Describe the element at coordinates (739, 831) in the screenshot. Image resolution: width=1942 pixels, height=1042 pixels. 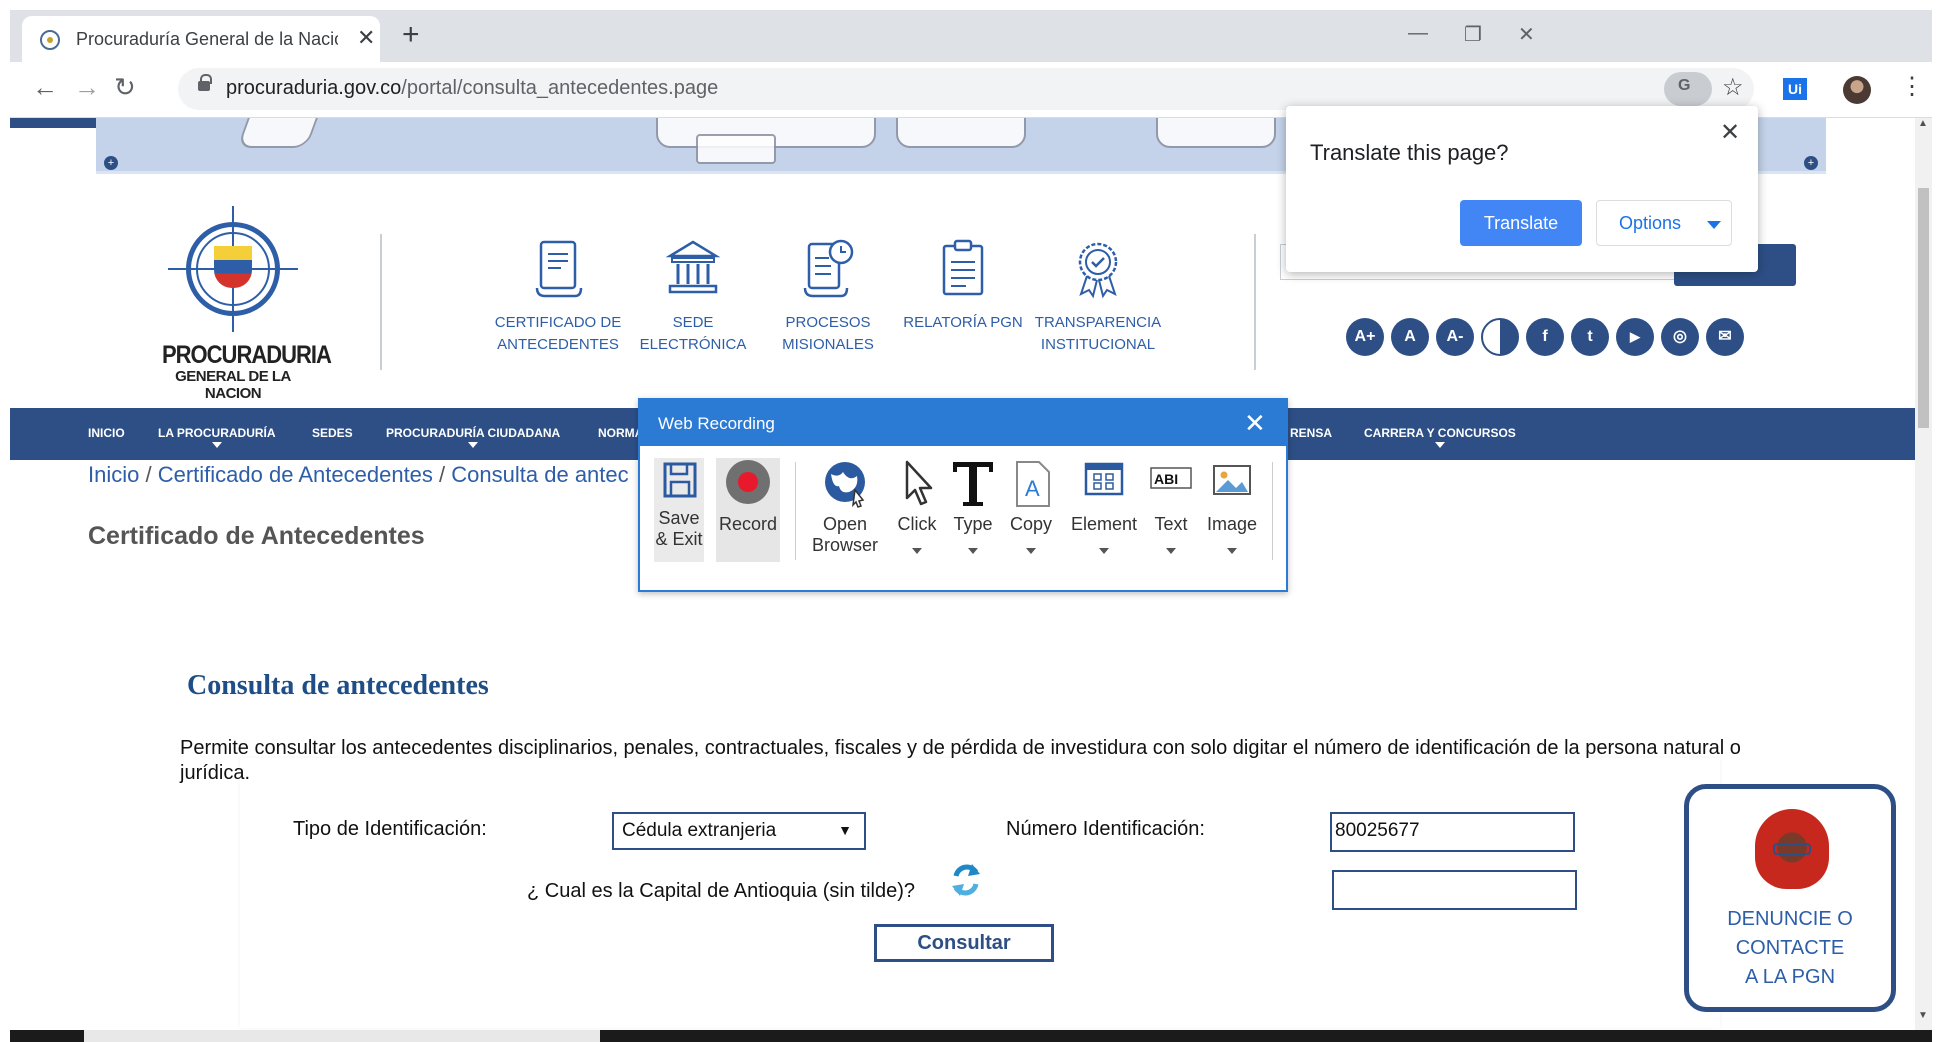
I see `tipo-identificacion-select: Cédula extranjeria ▼` at that location.